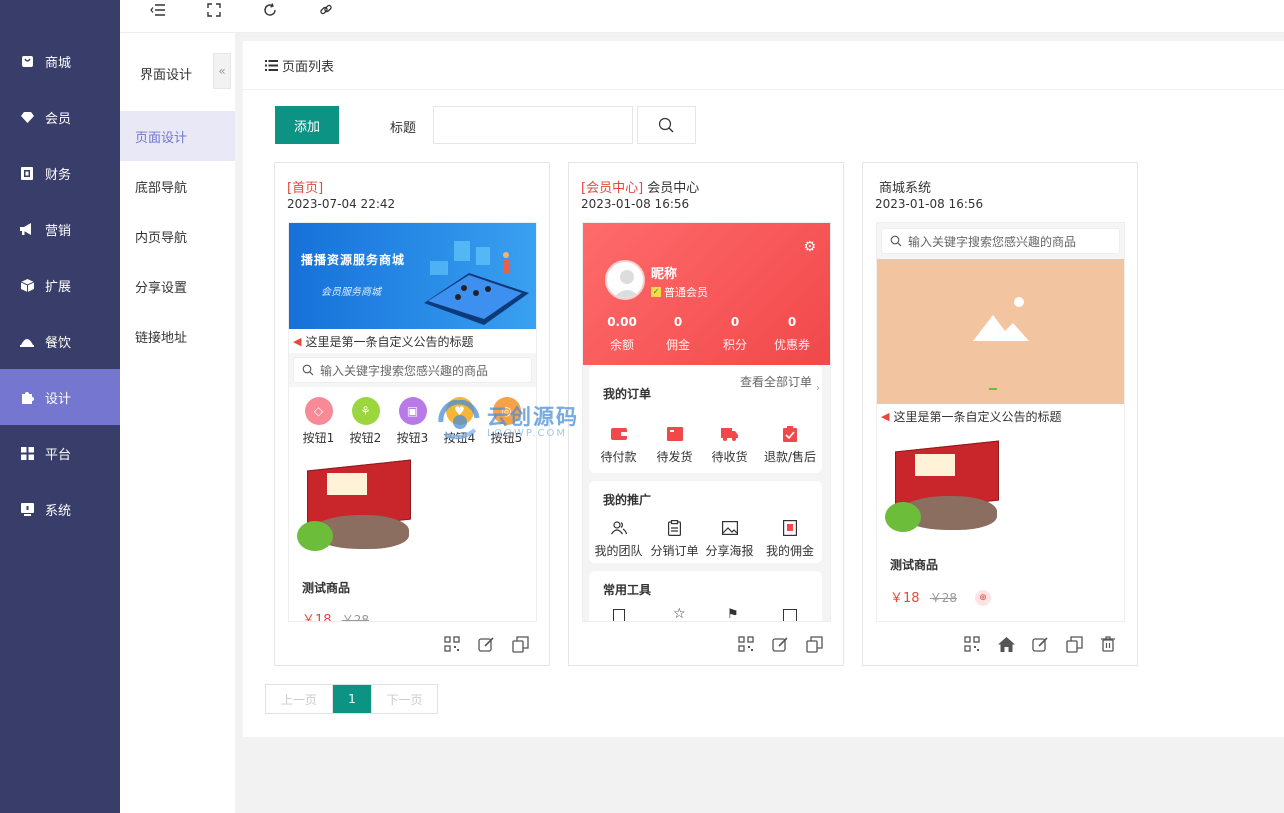 The image size is (1284, 813). What do you see at coordinates (270, 10) in the screenshot?
I see `refresh-icon` at bounding box center [270, 10].